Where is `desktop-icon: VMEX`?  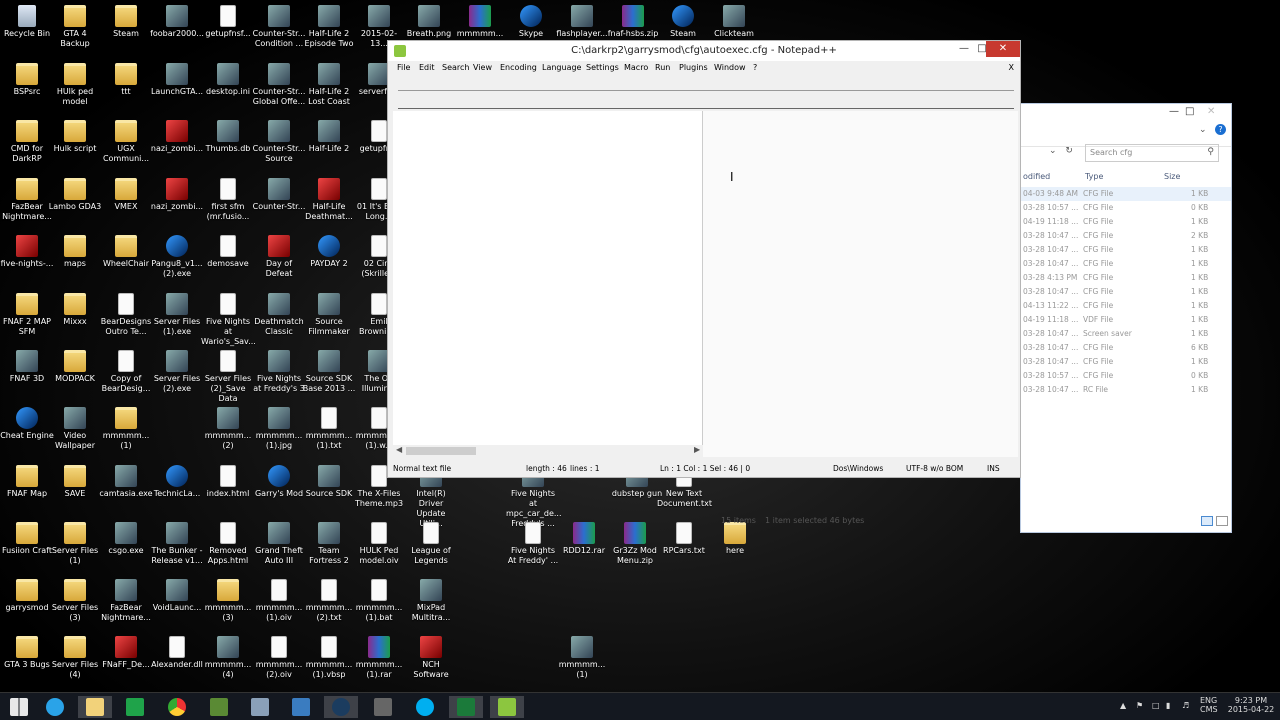 desktop-icon: VMEX is located at coordinates (126, 195).